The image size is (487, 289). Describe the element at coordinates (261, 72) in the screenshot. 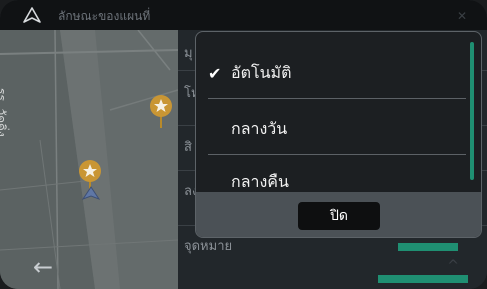

I see `option-label: อัตโนมัติ` at that location.